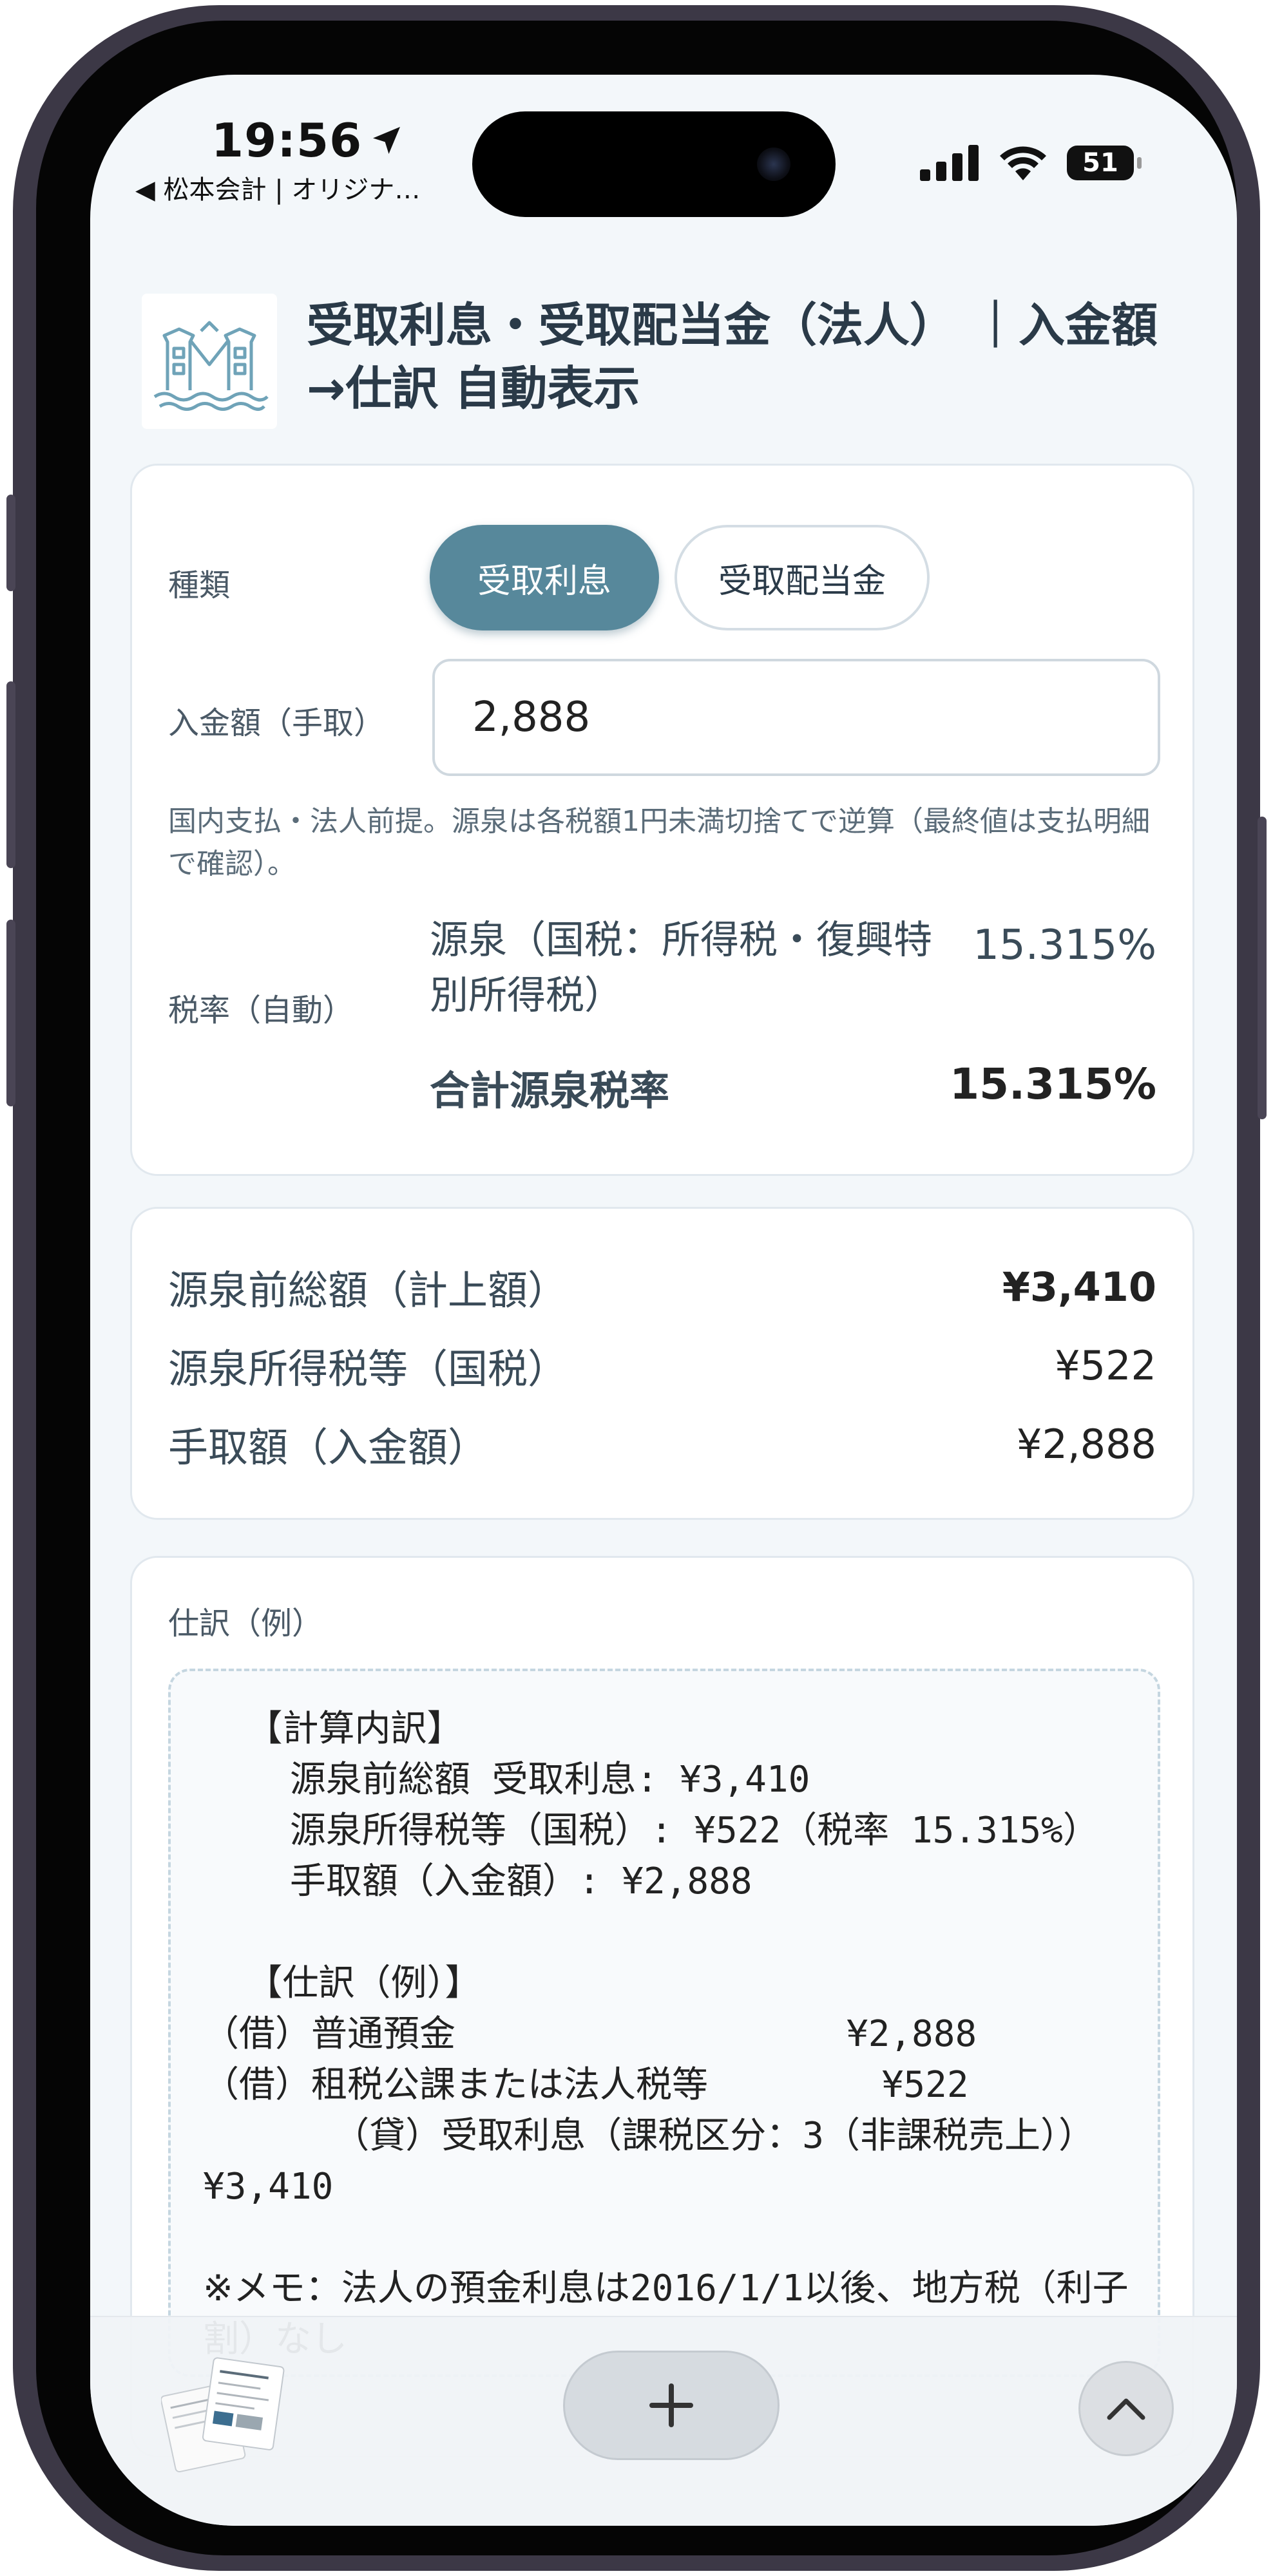 The width and height of the screenshot is (1273, 2576). I want to click on total-rate-value: 15.315%, so click(1053, 1084).